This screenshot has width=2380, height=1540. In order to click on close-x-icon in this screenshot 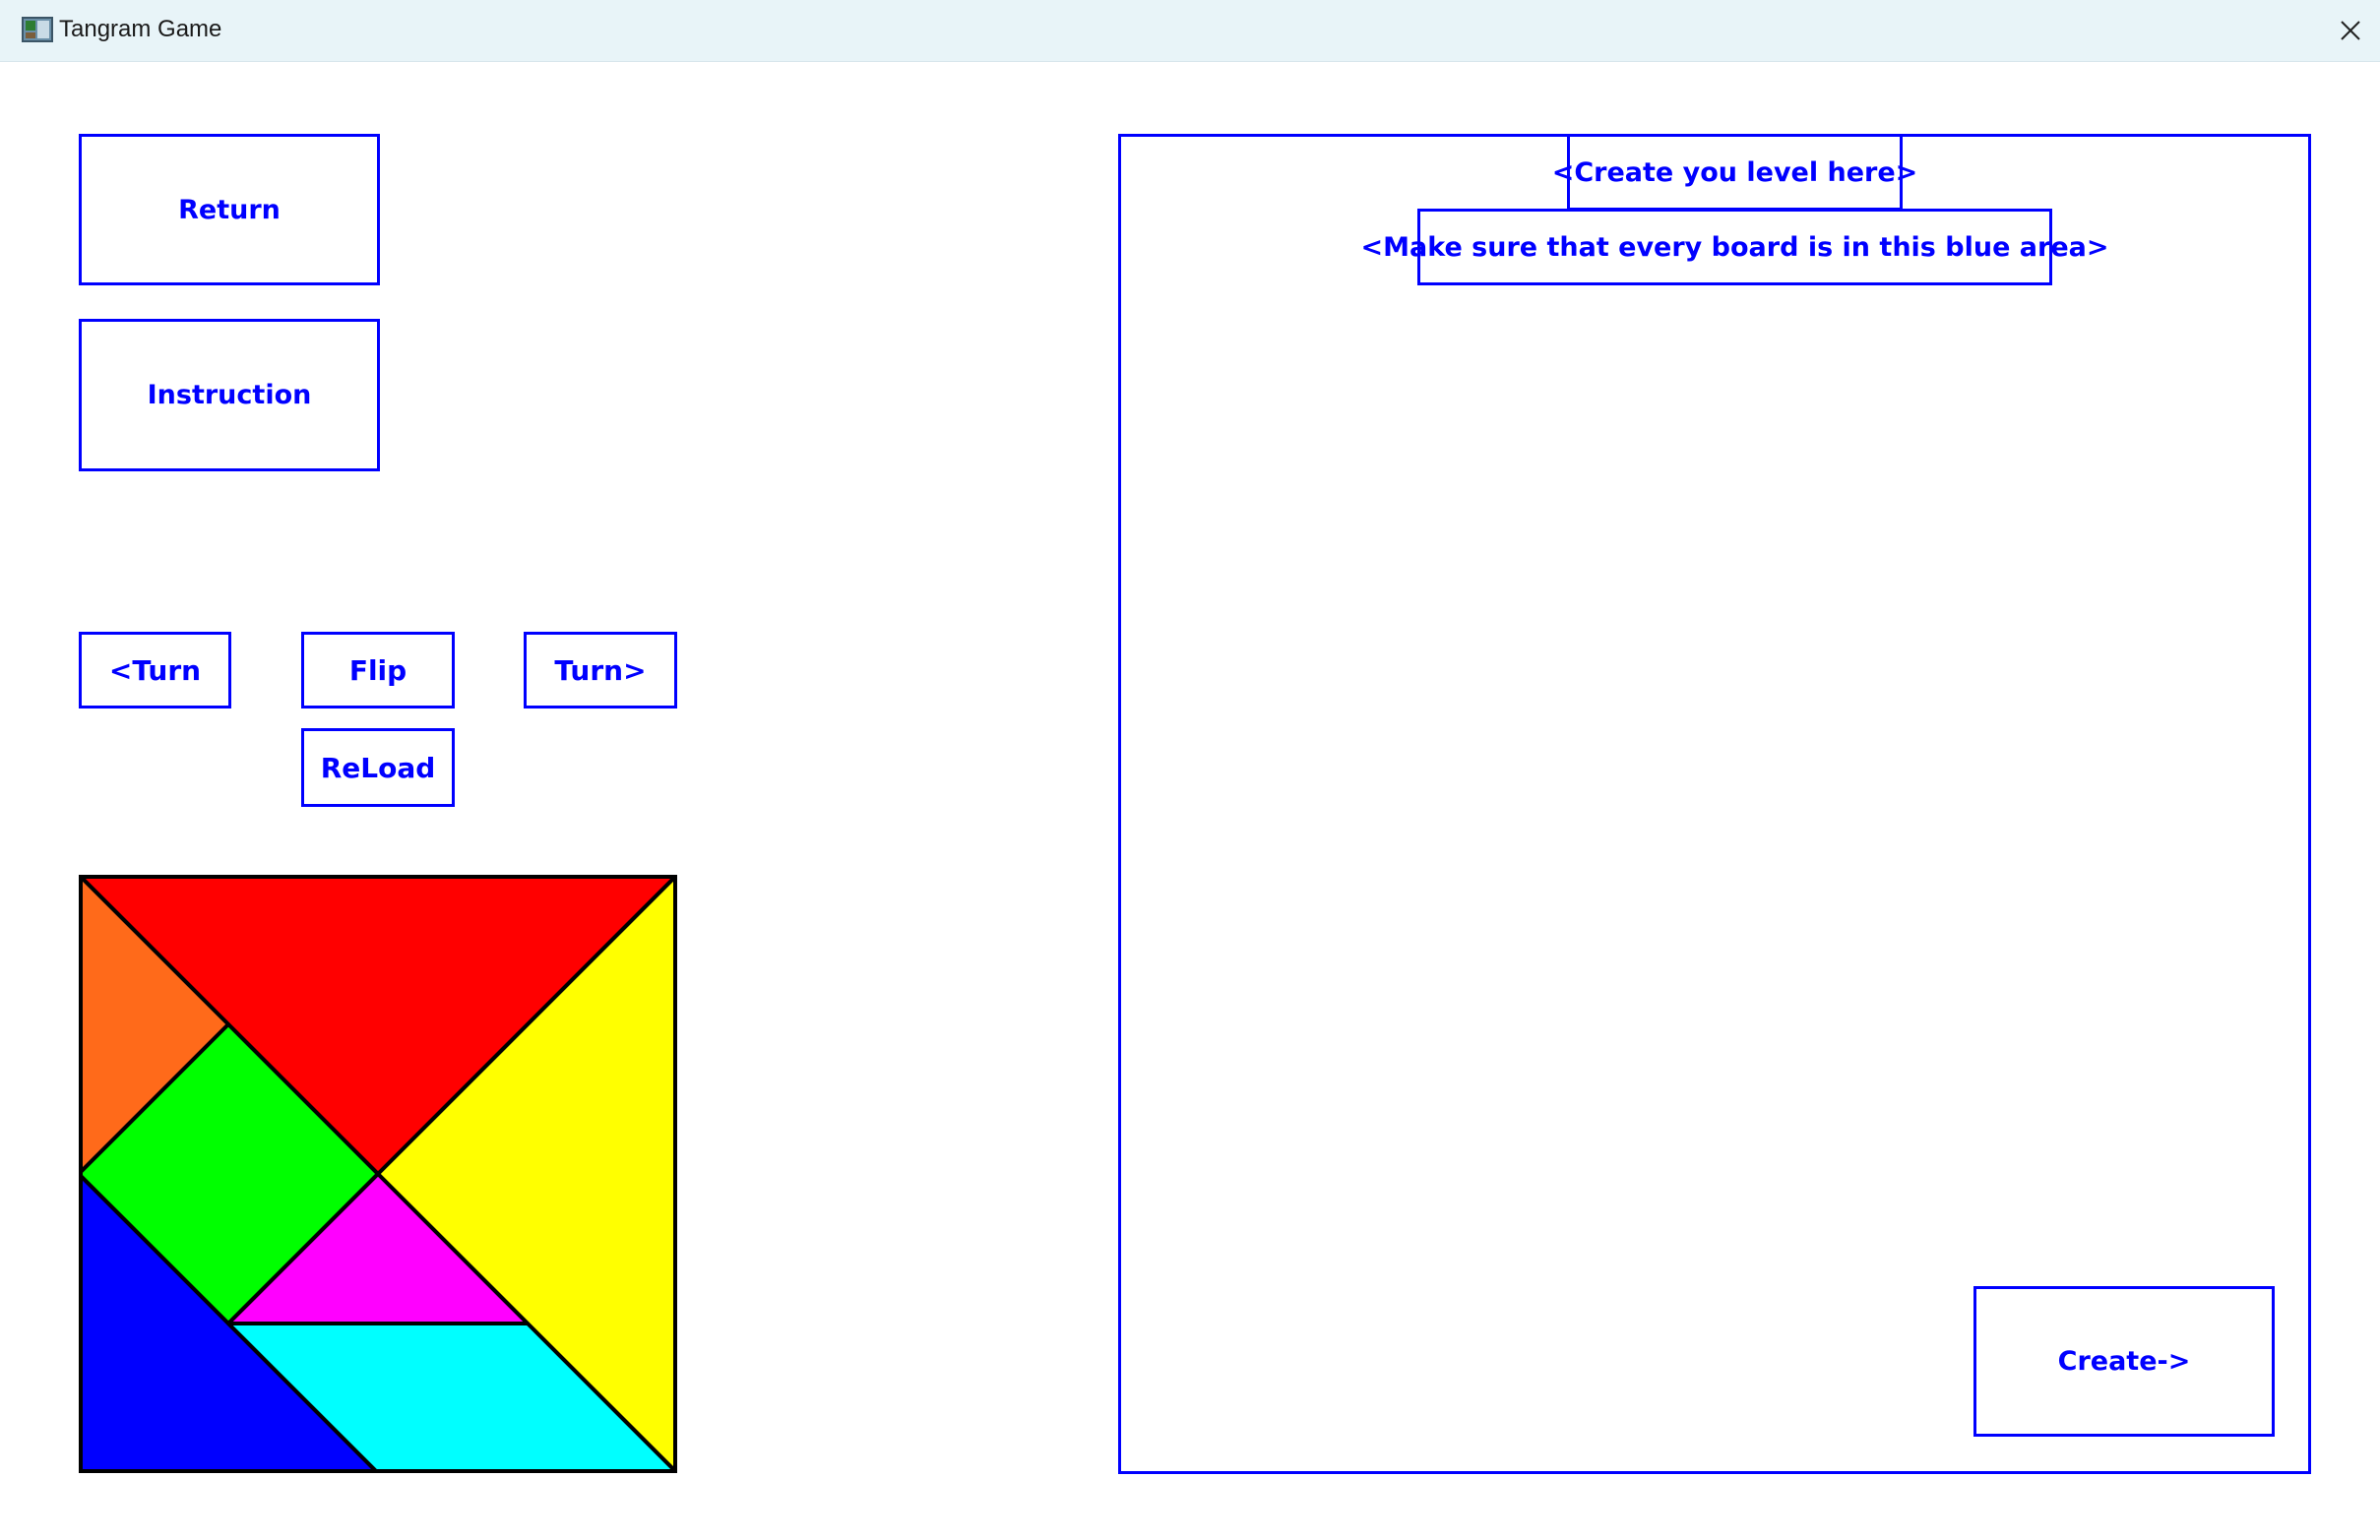, I will do `click(2350, 30)`.